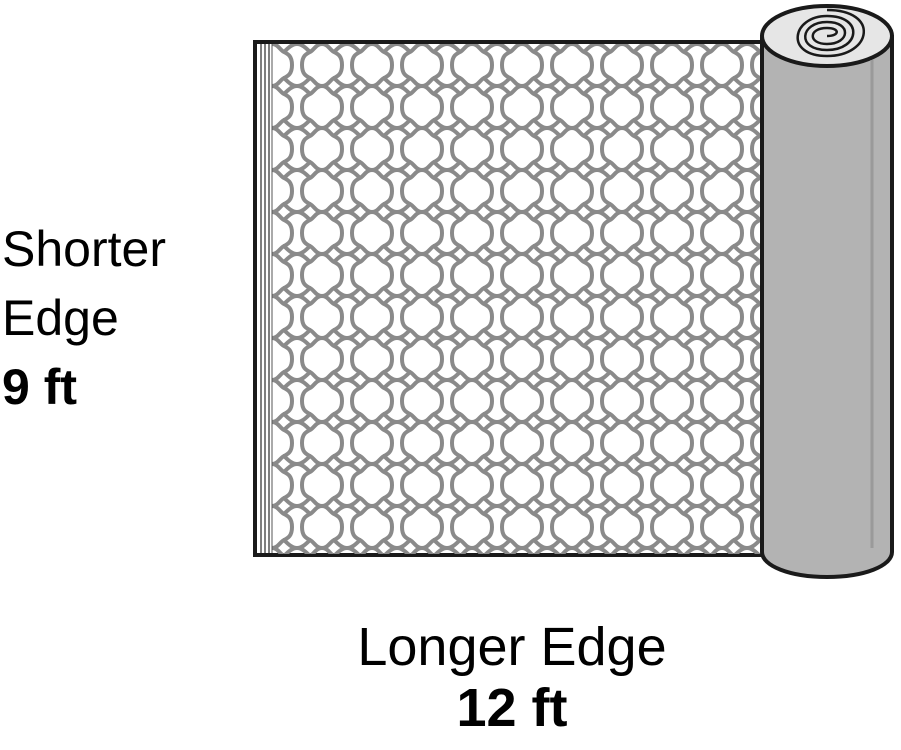  I want to click on shorter-edge-word: Edge, so click(60, 318).